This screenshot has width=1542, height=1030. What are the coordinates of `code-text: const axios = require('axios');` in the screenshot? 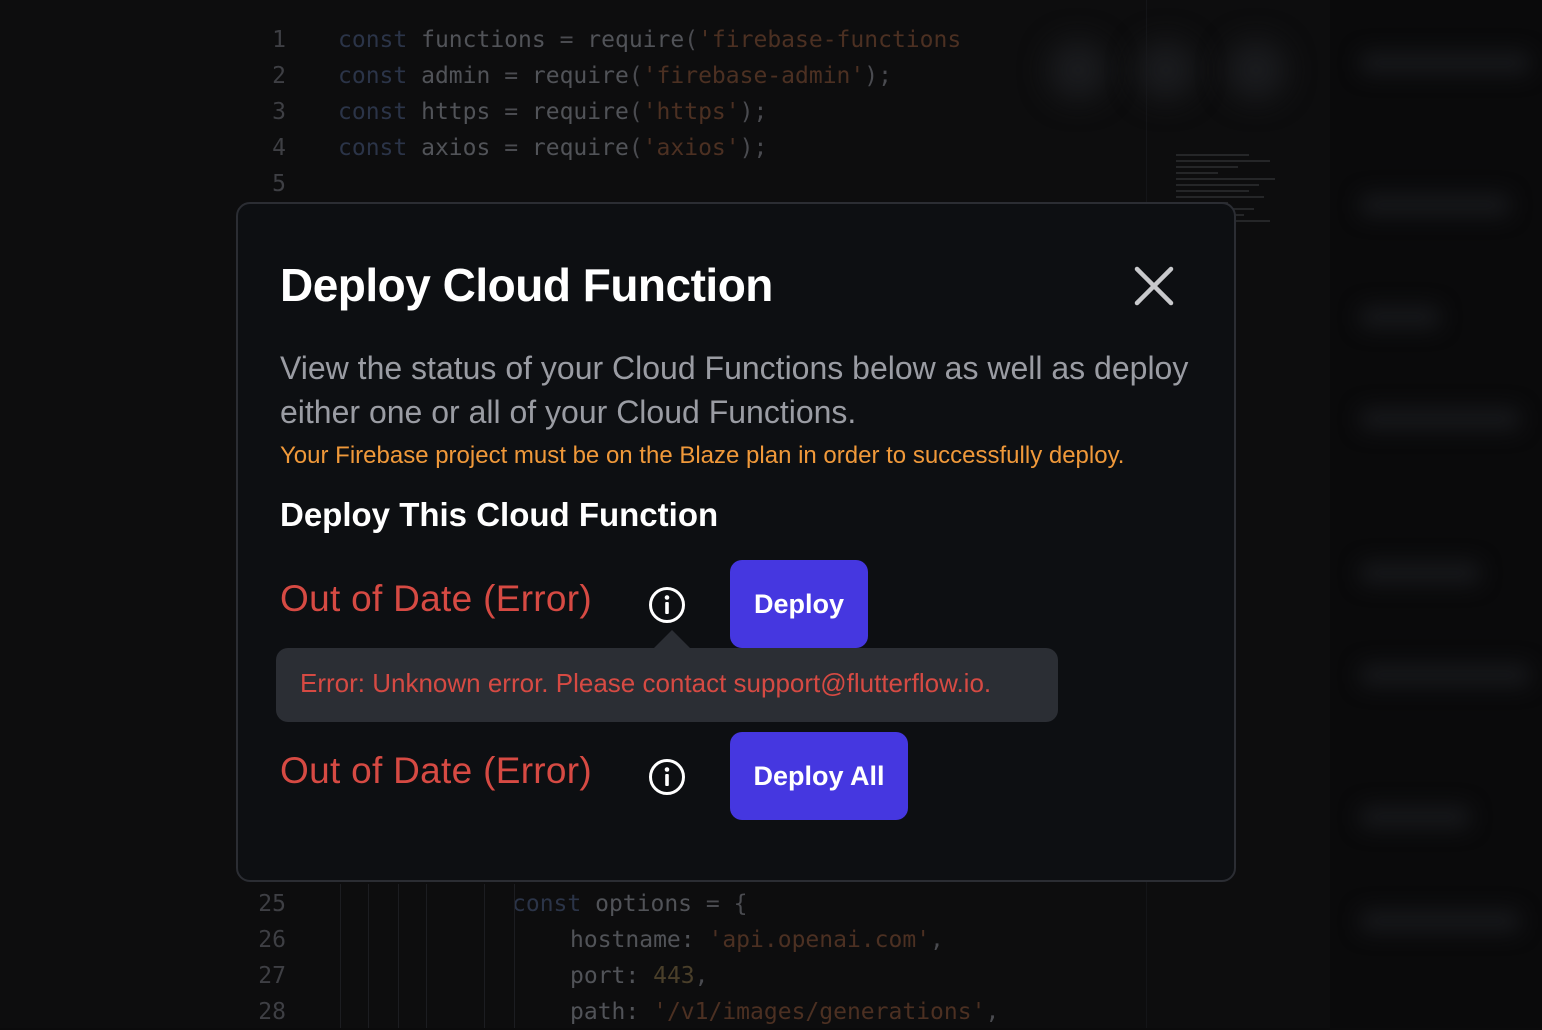 It's located at (553, 148).